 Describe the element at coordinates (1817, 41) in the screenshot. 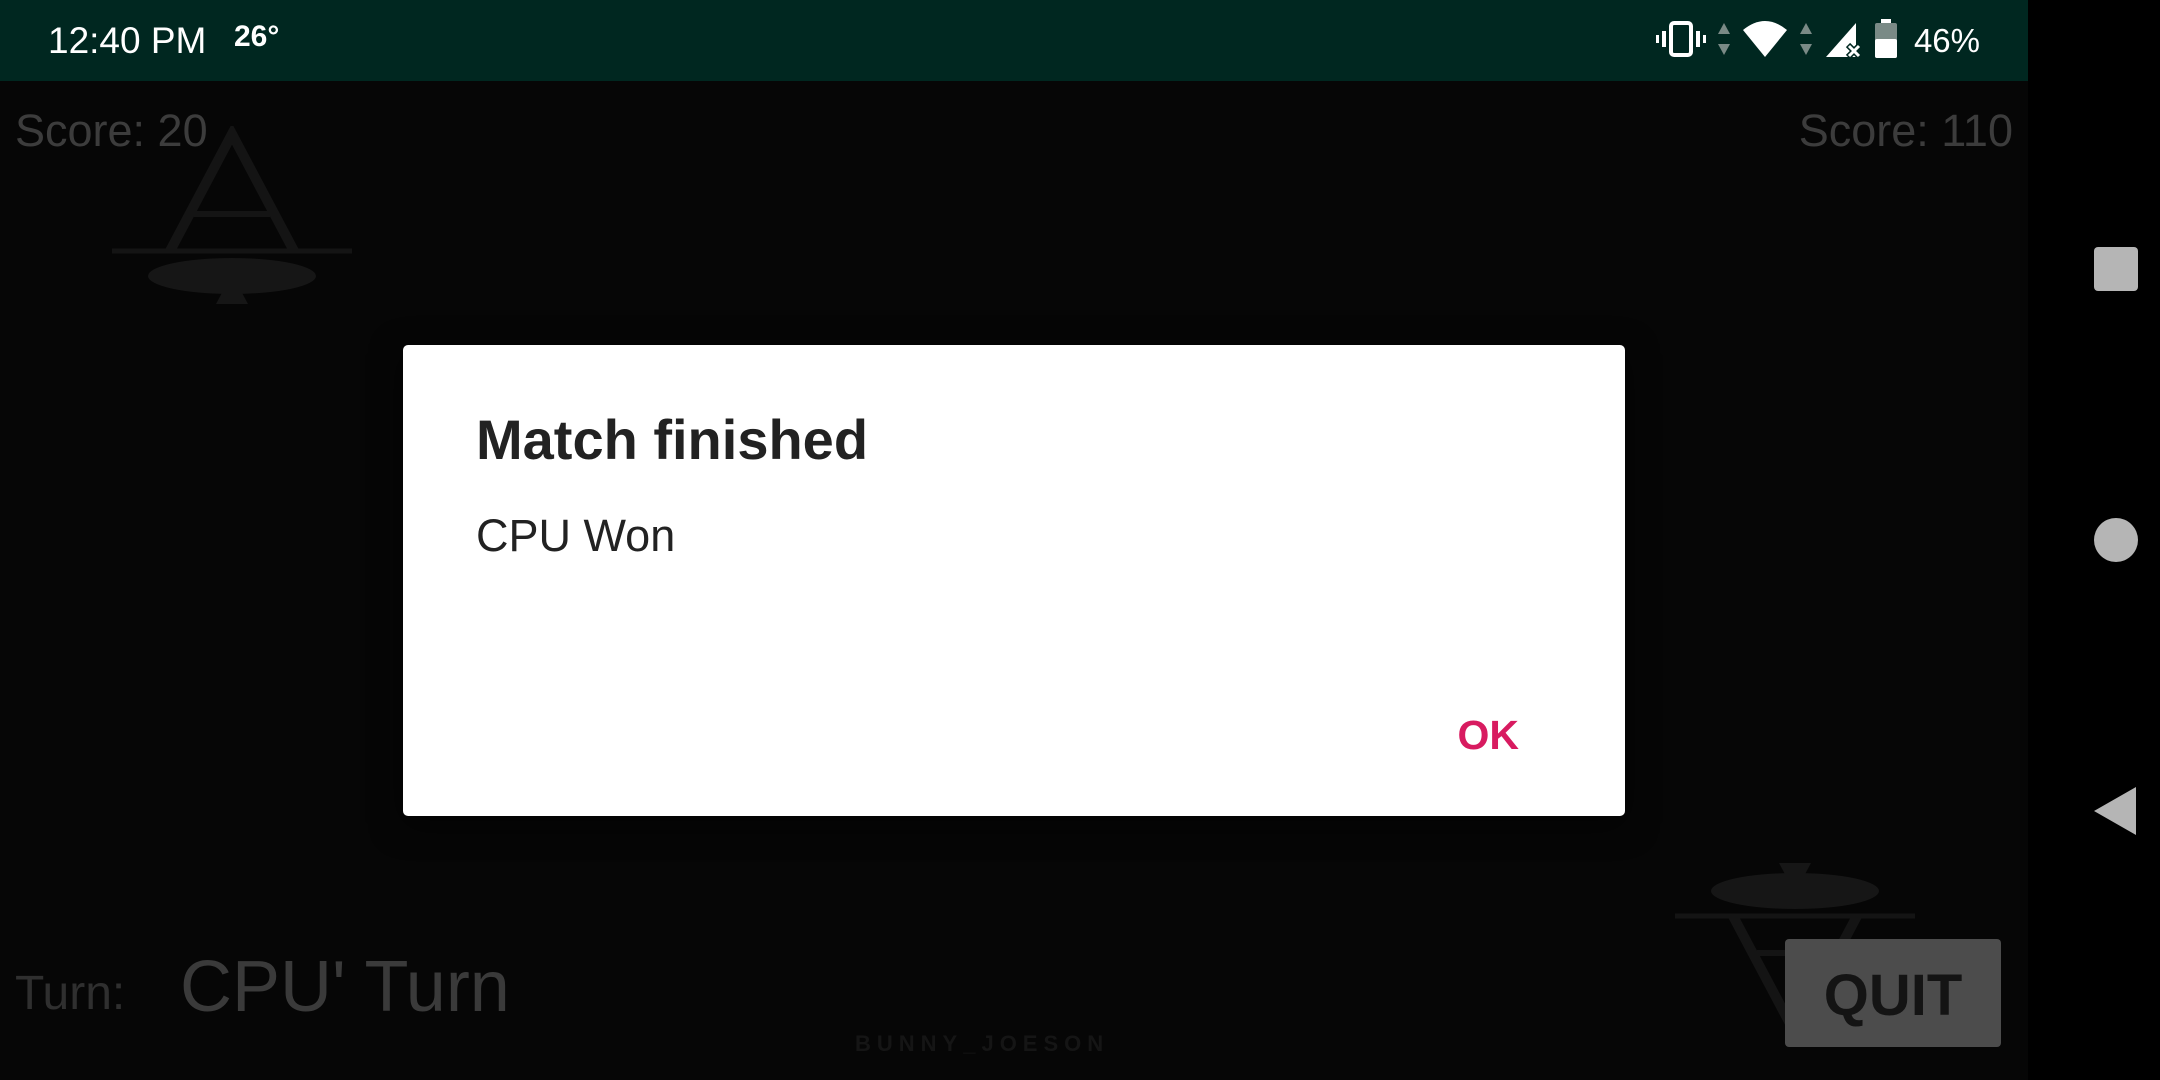

I see `status-icons: 46%` at that location.